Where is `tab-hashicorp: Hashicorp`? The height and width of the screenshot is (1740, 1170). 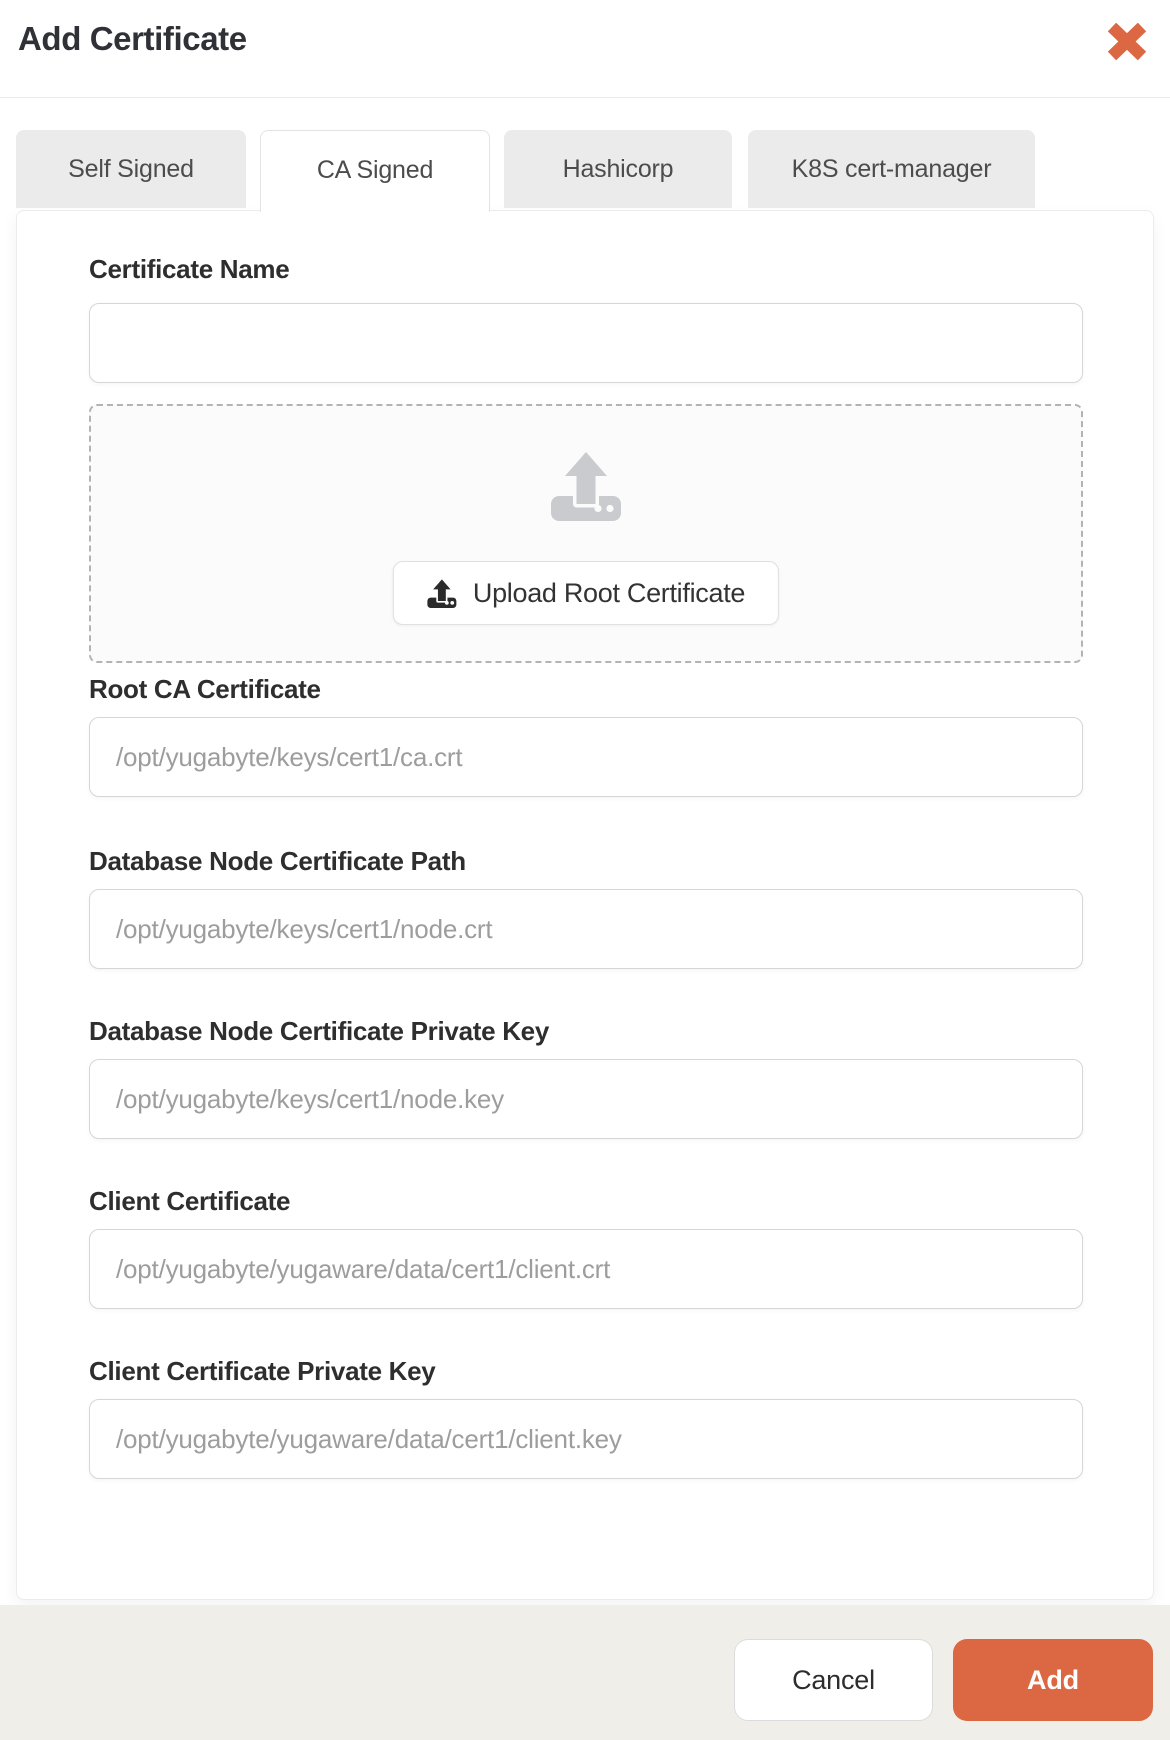 tab-hashicorp: Hashicorp is located at coordinates (618, 169).